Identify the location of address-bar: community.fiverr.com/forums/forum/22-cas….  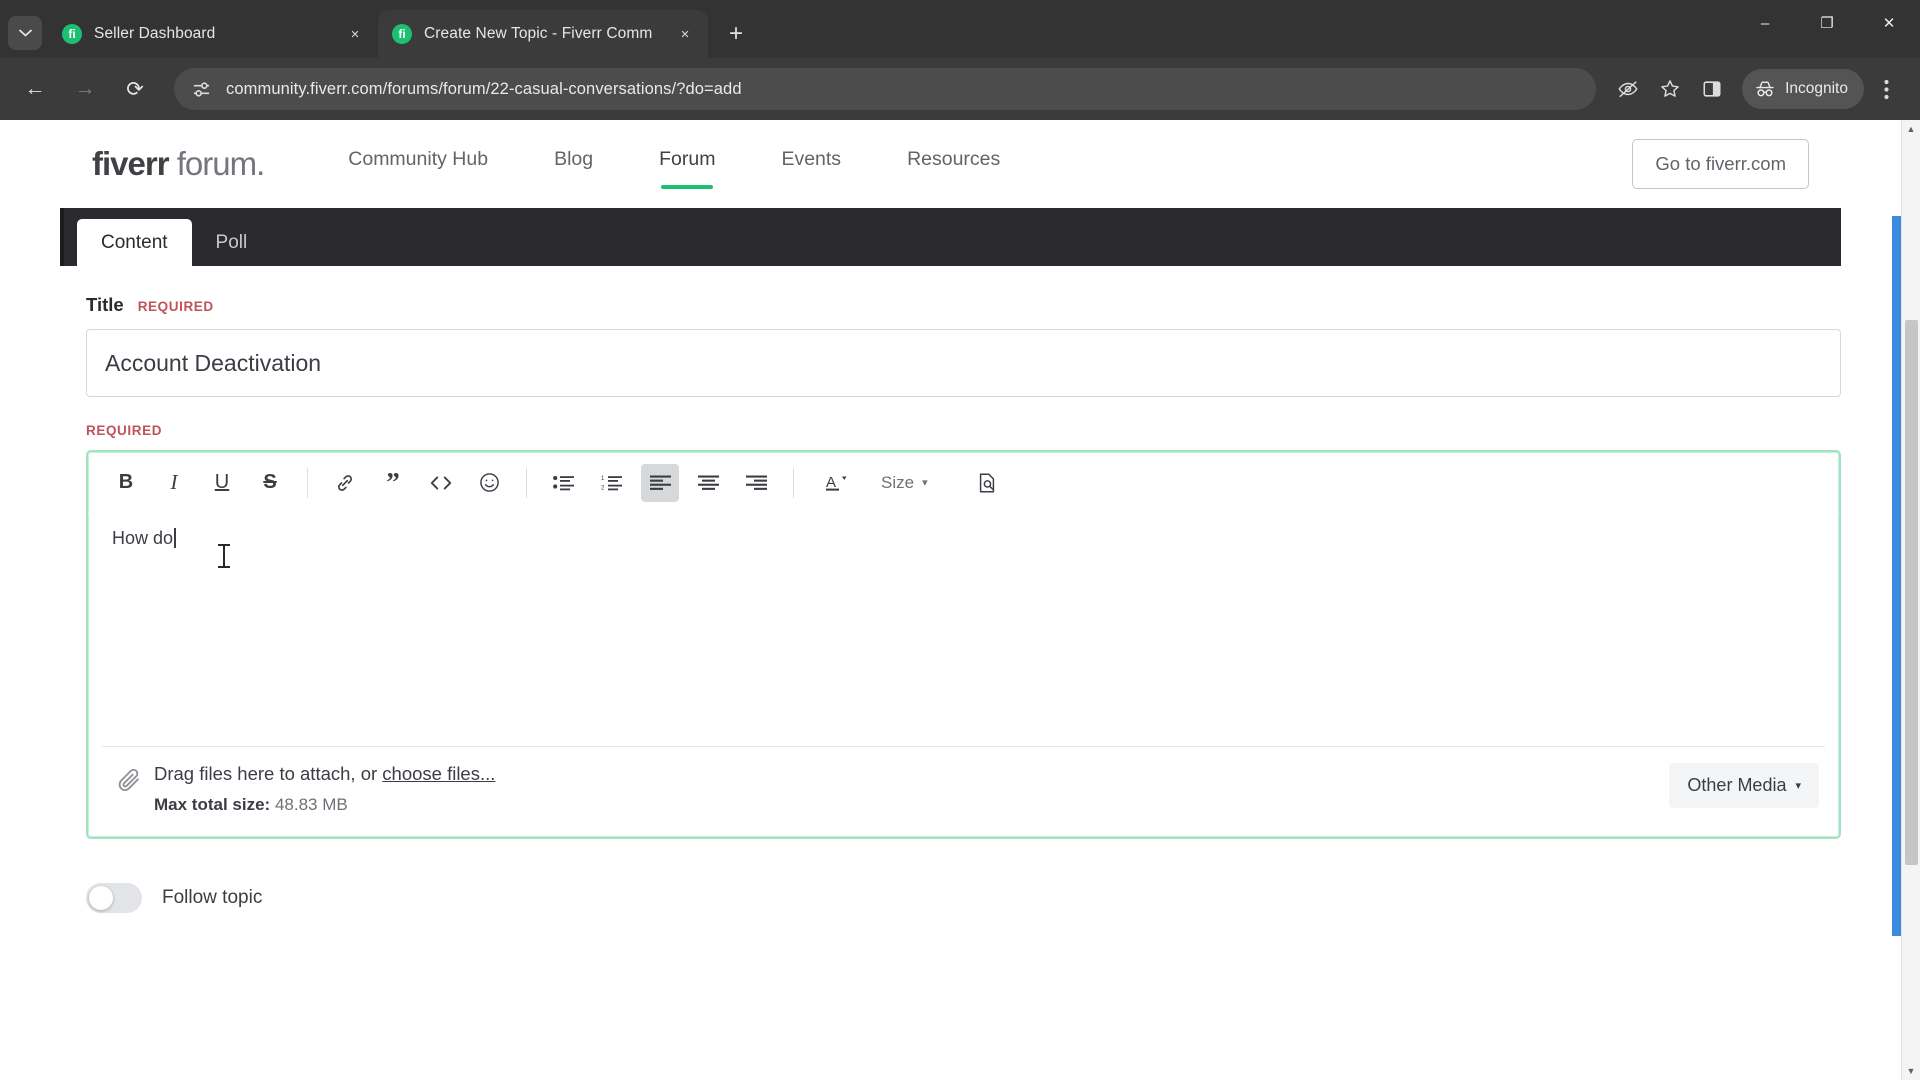
(885, 89).